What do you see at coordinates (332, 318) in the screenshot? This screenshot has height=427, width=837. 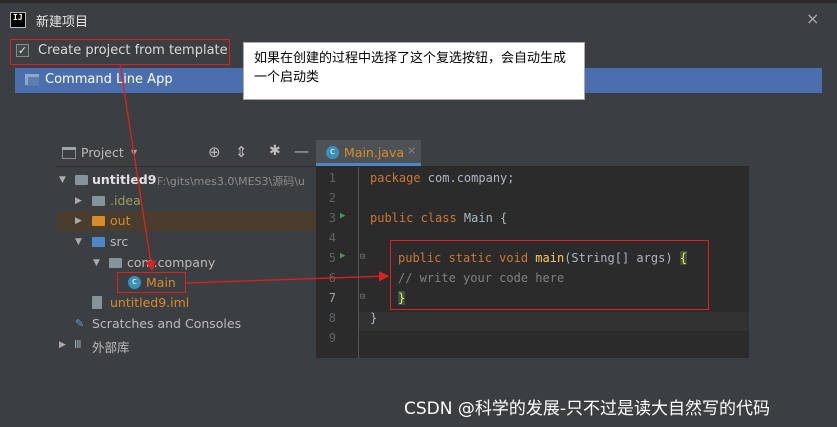 I see `line-number: 8` at bounding box center [332, 318].